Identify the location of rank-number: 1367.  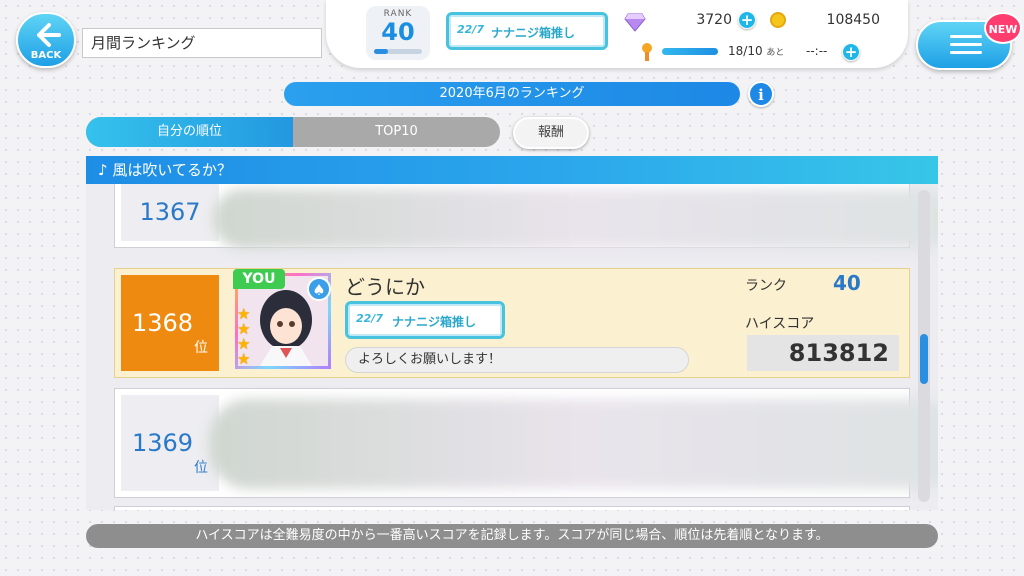
(170, 212).